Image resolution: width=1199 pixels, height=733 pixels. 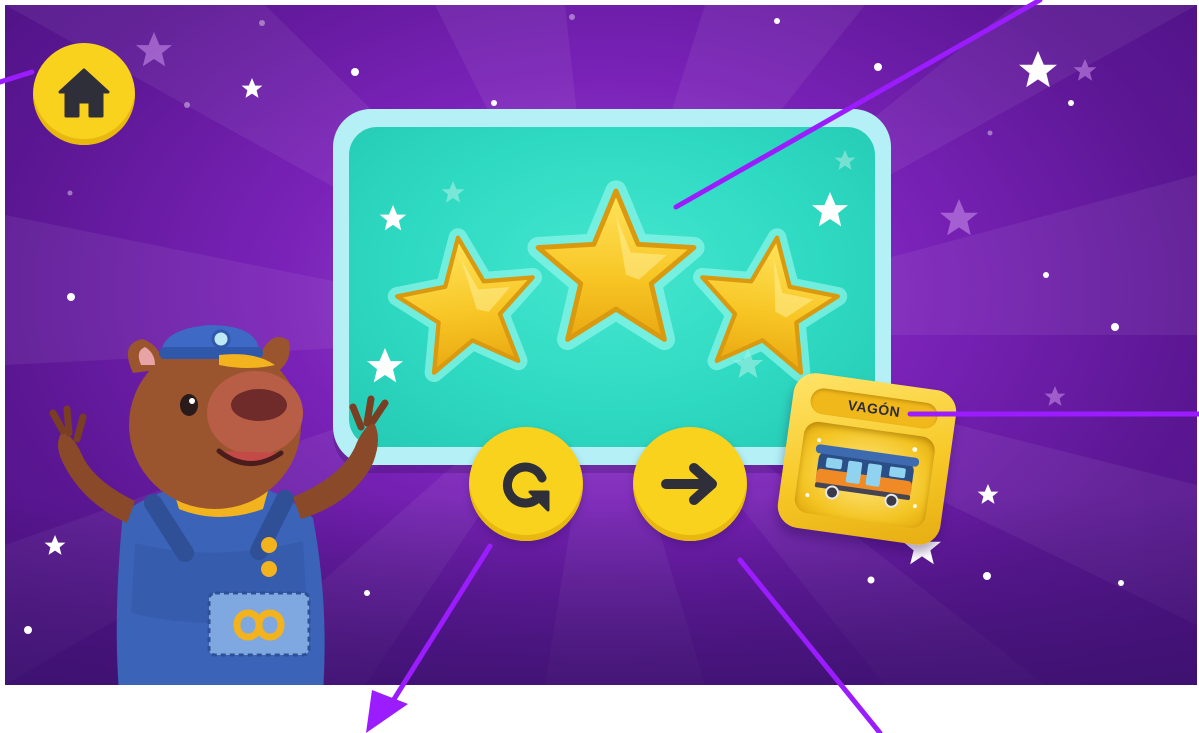 What do you see at coordinates (862, 473) in the screenshot?
I see `train-wagon-icon` at bounding box center [862, 473].